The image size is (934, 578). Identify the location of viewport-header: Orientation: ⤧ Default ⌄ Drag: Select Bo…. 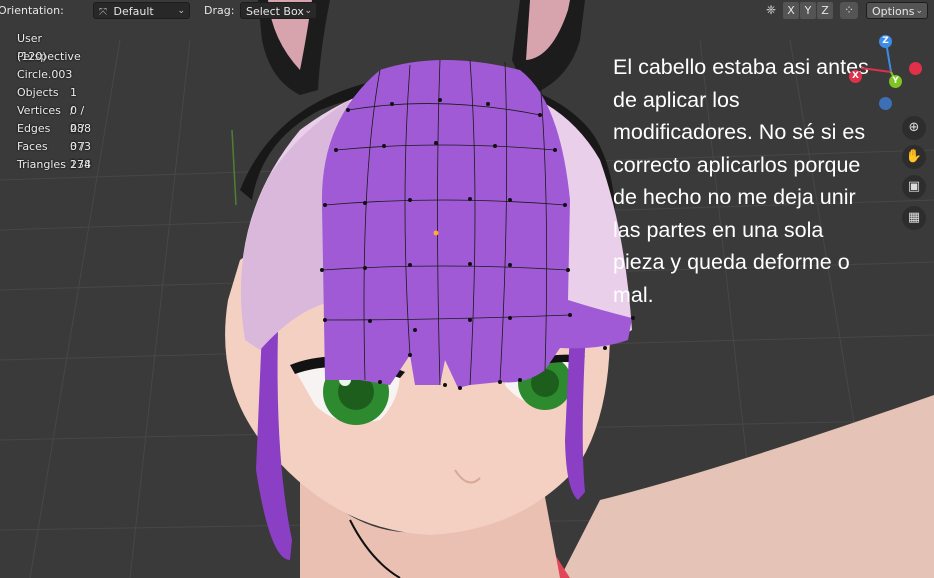
(467, 11).